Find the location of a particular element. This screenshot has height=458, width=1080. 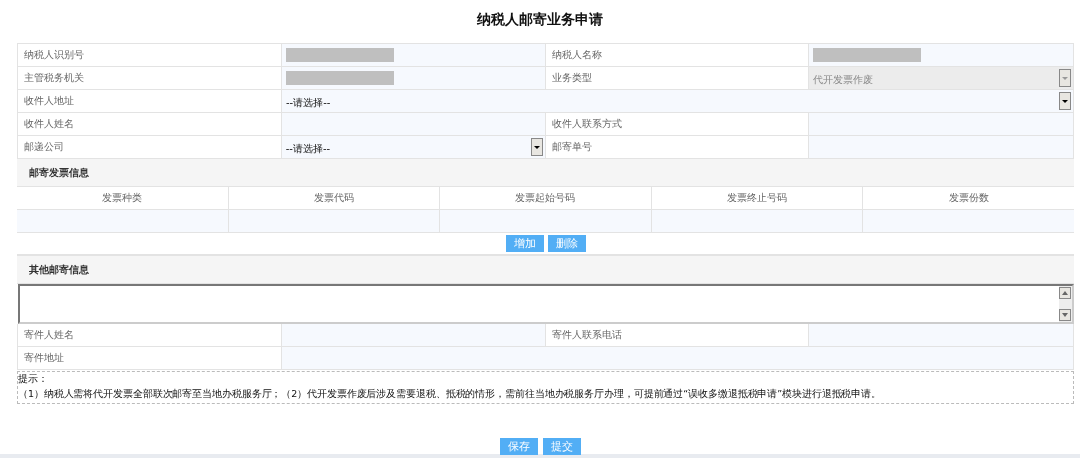

action-button: 删除 is located at coordinates (566, 243).